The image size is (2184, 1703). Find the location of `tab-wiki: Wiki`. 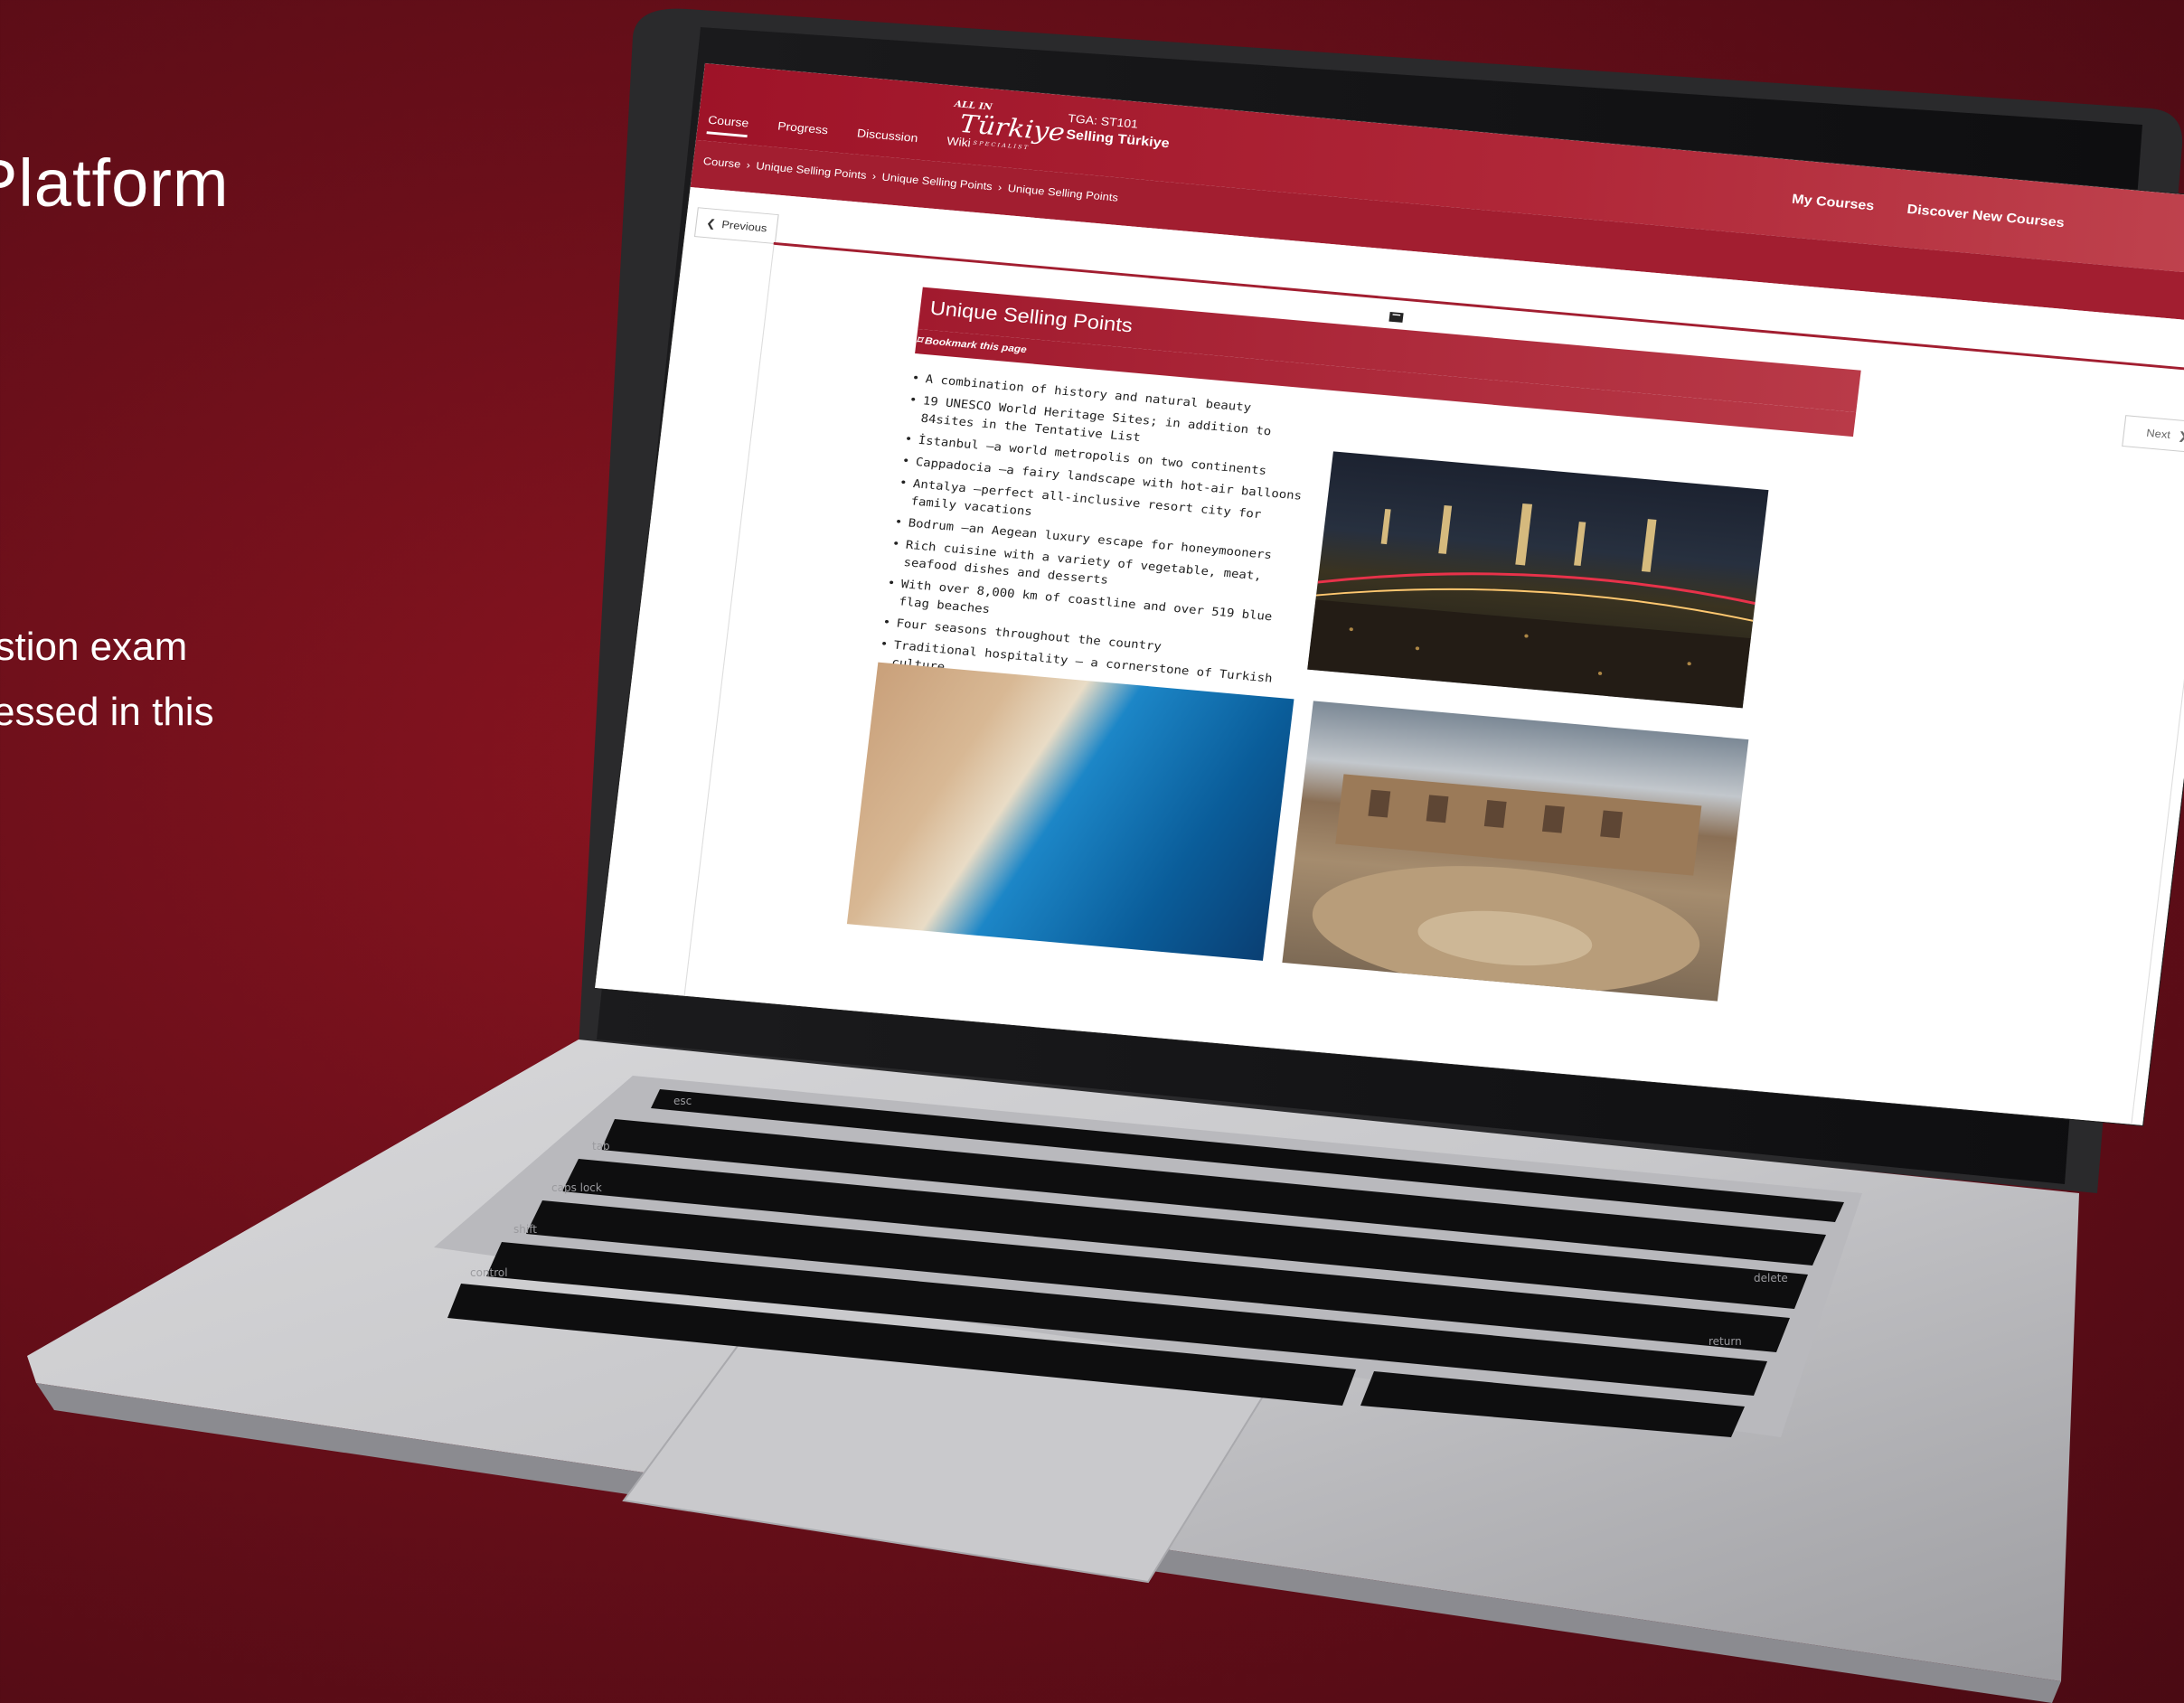

tab-wiki: Wiki is located at coordinates (959, 145).